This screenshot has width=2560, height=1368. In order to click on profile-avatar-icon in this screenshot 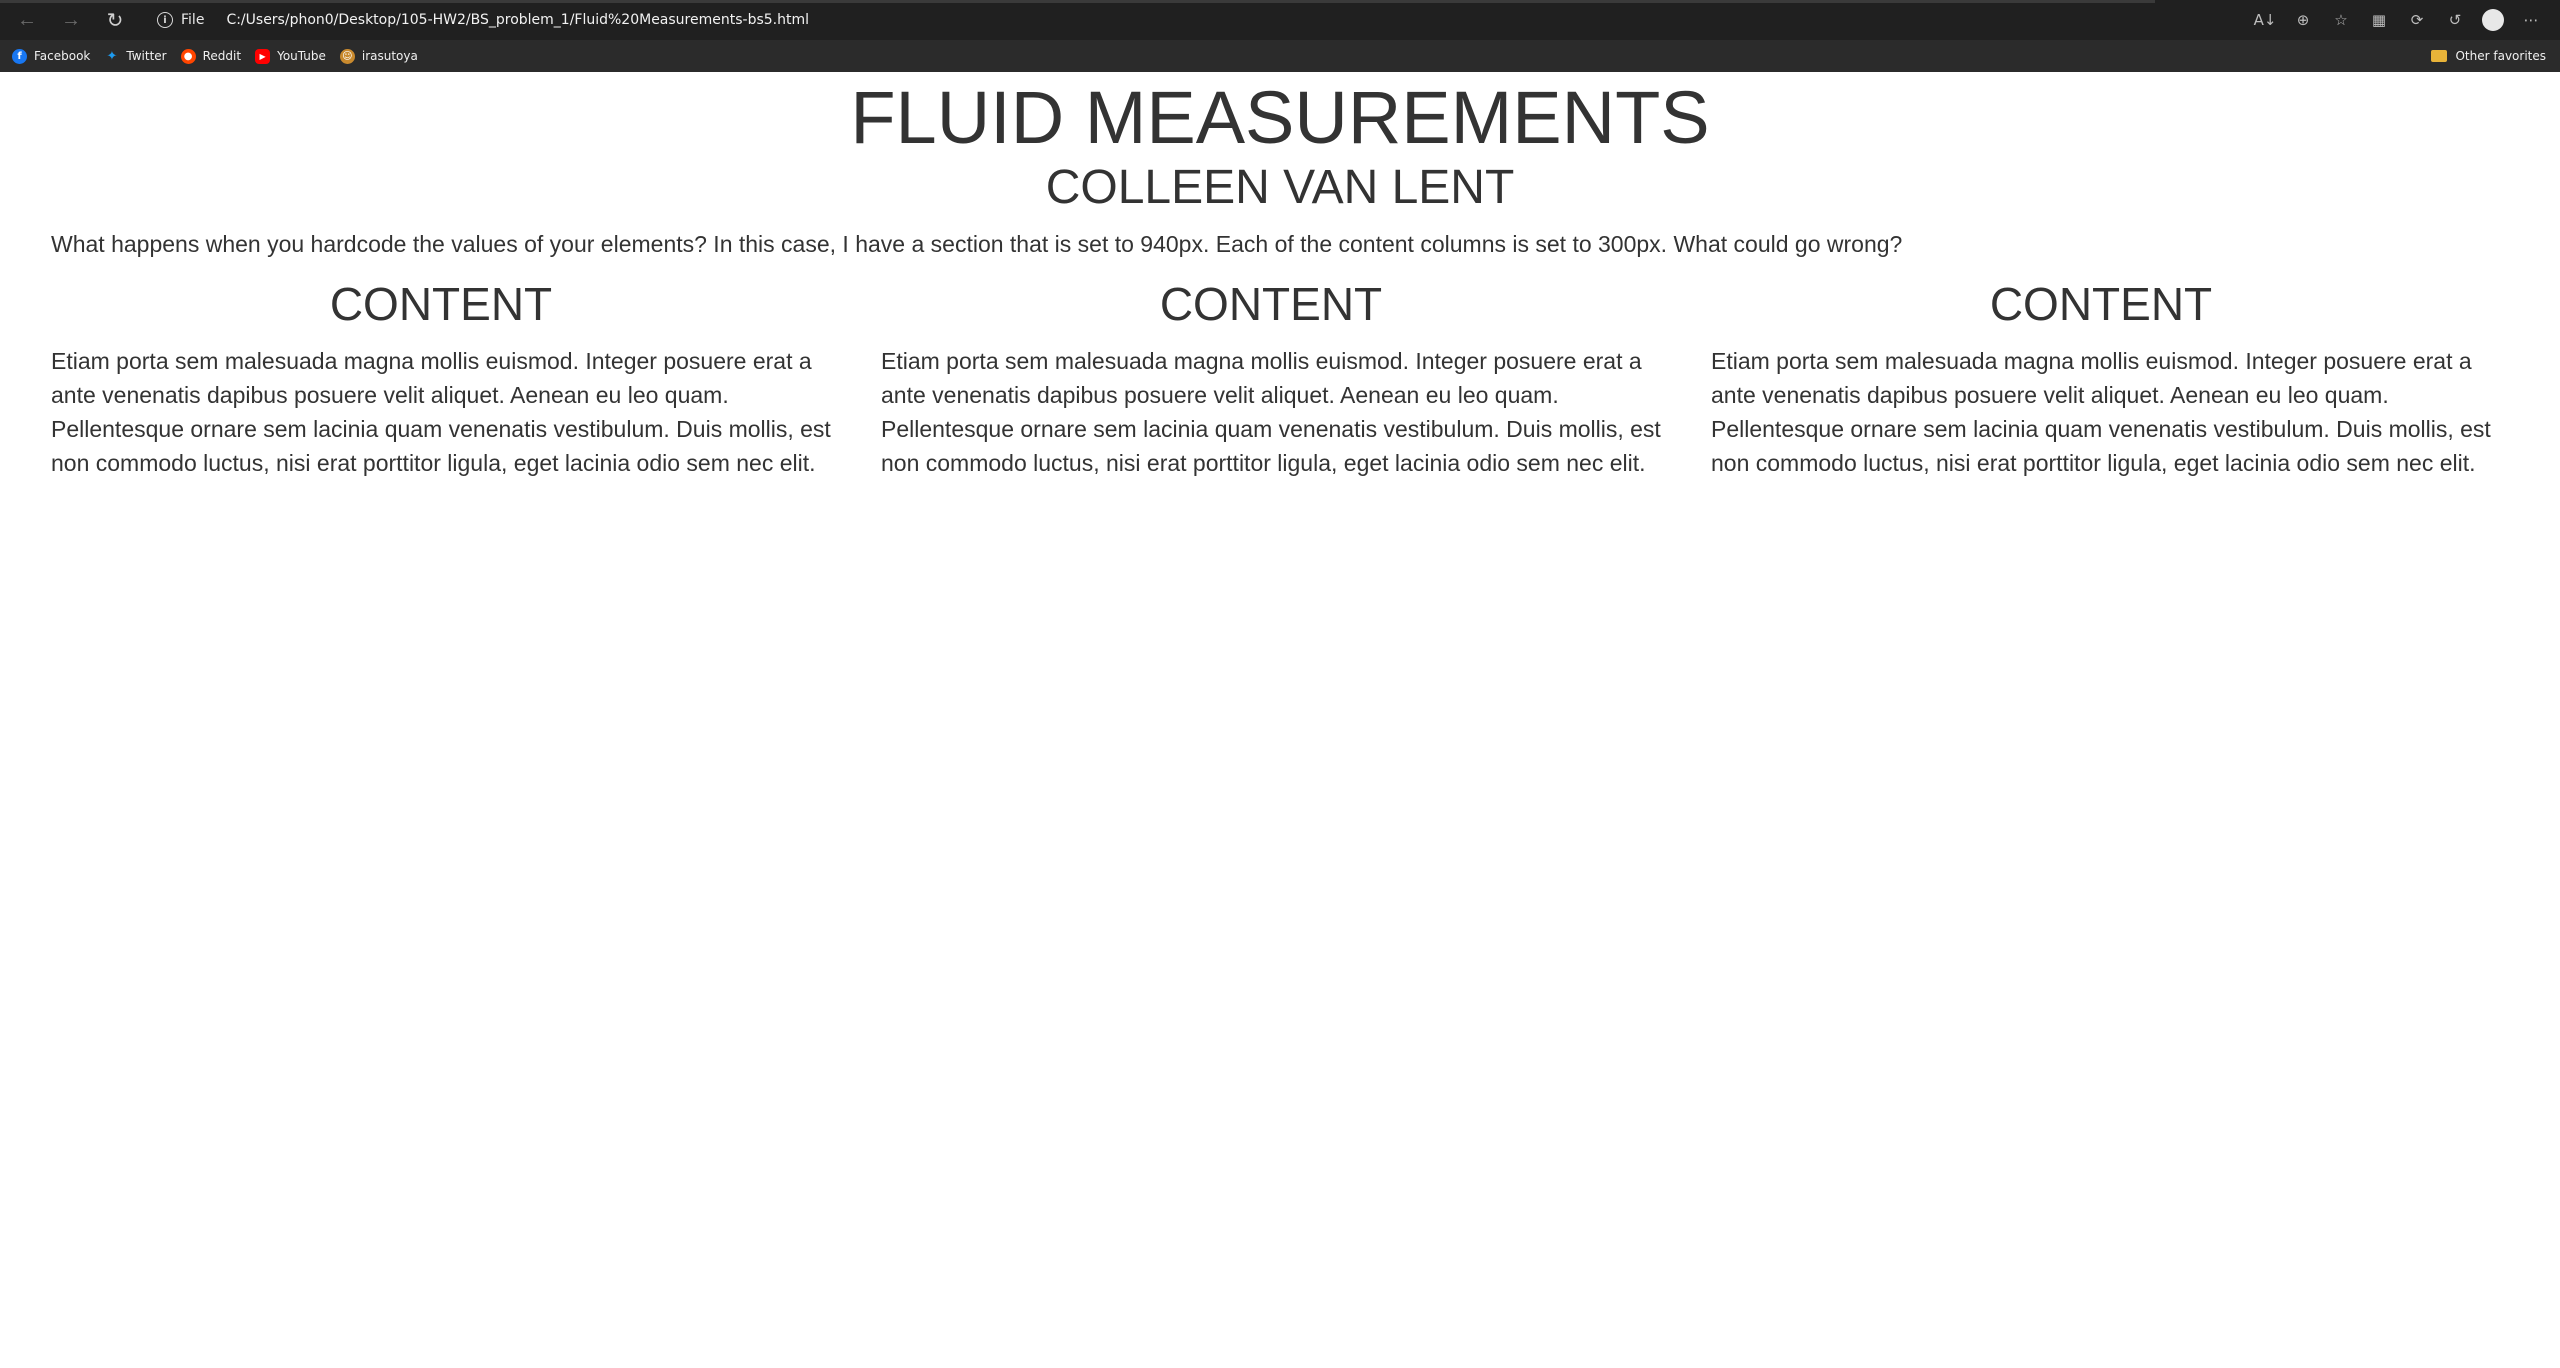, I will do `click(2493, 20)`.